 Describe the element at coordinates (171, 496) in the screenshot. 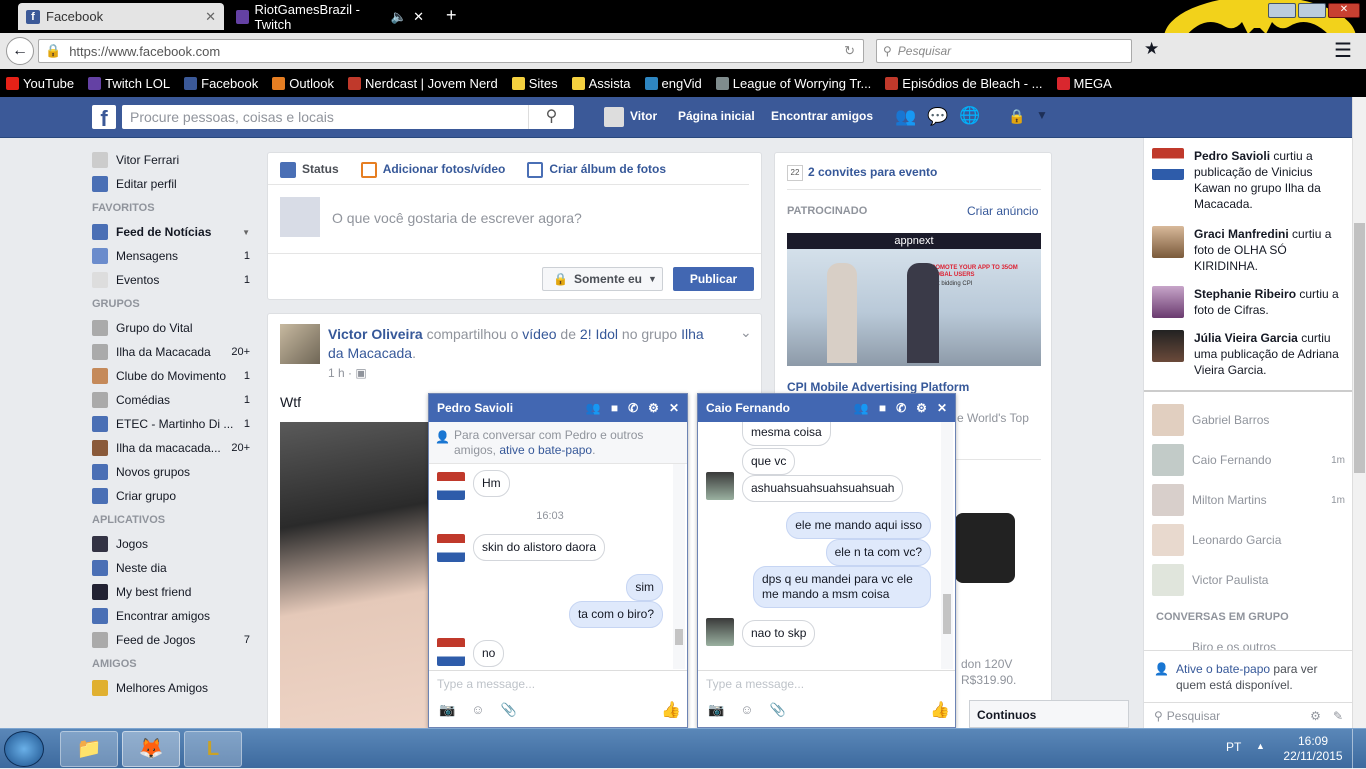

I see `sidebar-item-group: Criar grupo` at that location.